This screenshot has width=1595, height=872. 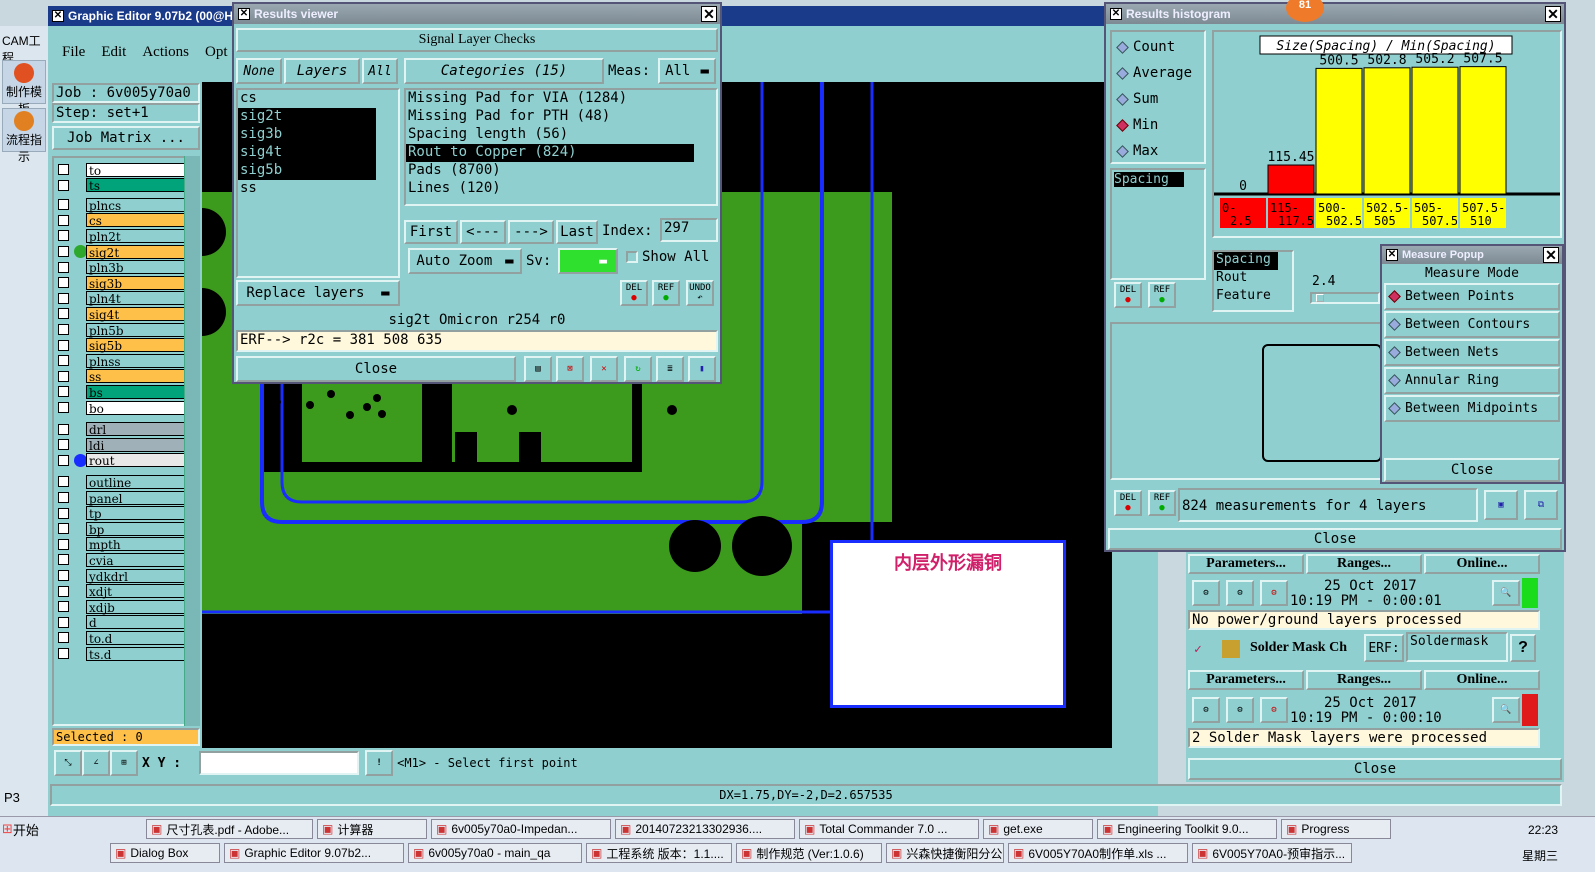 What do you see at coordinates (809, 853) in the screenshot?
I see `taskbar-item: ▣ 制作规范 (Ver:1.0.6)` at bounding box center [809, 853].